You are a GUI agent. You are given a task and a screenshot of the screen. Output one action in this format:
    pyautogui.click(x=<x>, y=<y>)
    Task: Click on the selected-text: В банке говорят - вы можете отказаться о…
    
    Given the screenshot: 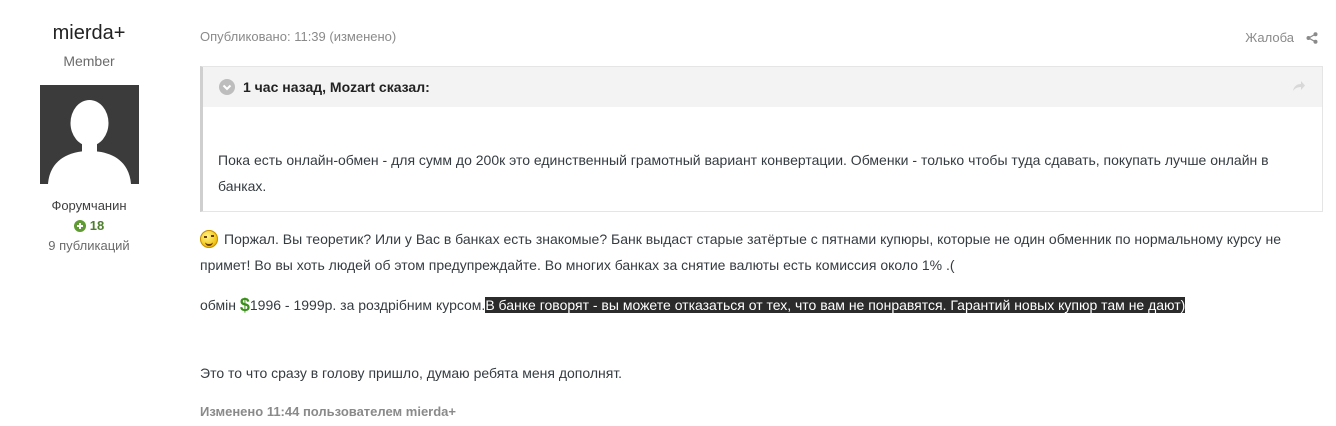 What is the action you would take?
    pyautogui.click(x=835, y=305)
    